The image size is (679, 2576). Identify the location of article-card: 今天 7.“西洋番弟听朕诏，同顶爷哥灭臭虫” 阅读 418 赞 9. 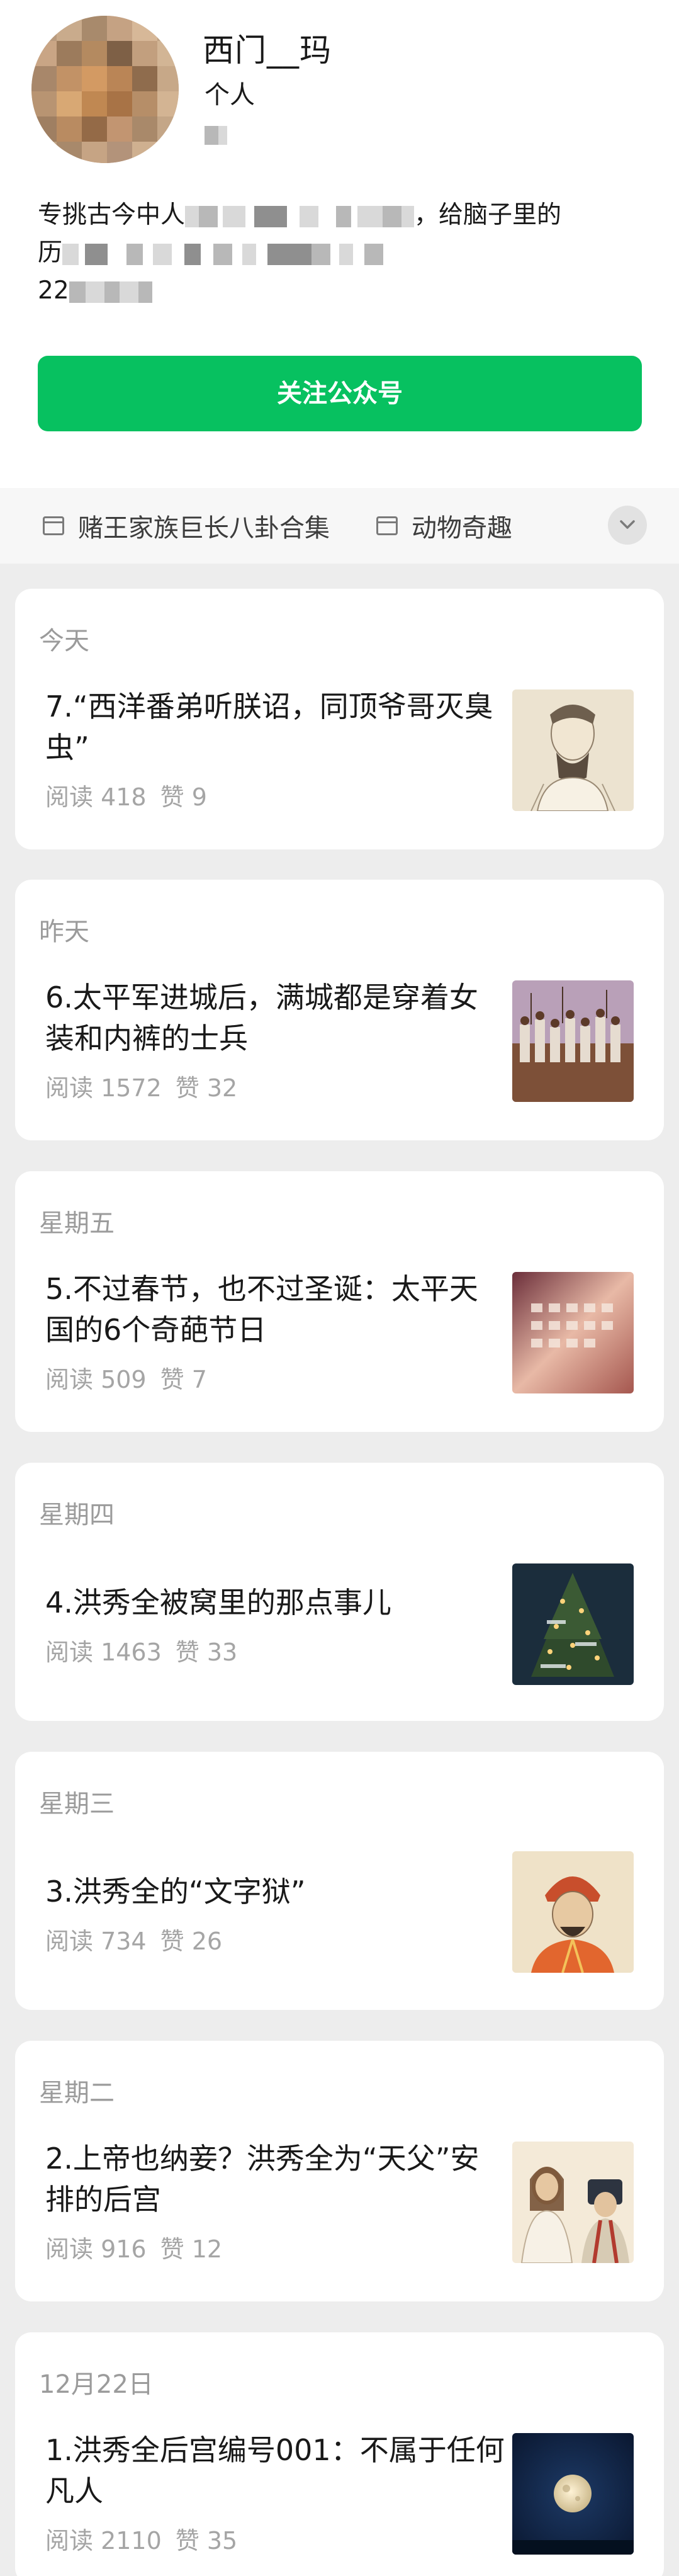
(339, 719).